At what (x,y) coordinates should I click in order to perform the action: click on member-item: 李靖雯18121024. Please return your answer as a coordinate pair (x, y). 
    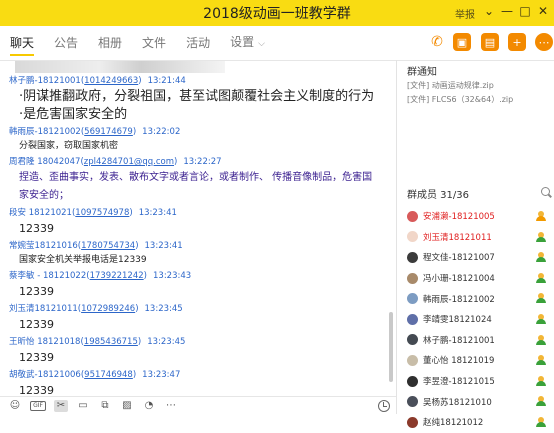
    Looking at the image, I should click on (480, 319).